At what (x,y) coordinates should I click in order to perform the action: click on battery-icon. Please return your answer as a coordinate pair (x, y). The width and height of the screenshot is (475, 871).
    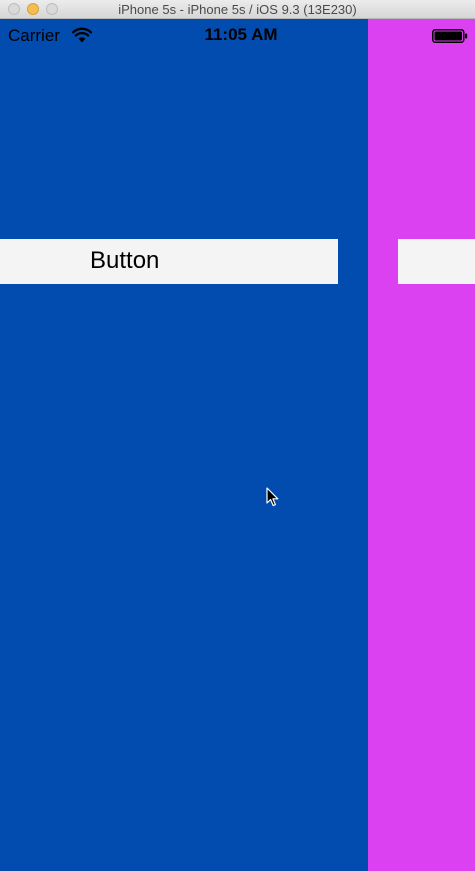
    Looking at the image, I should click on (450, 36).